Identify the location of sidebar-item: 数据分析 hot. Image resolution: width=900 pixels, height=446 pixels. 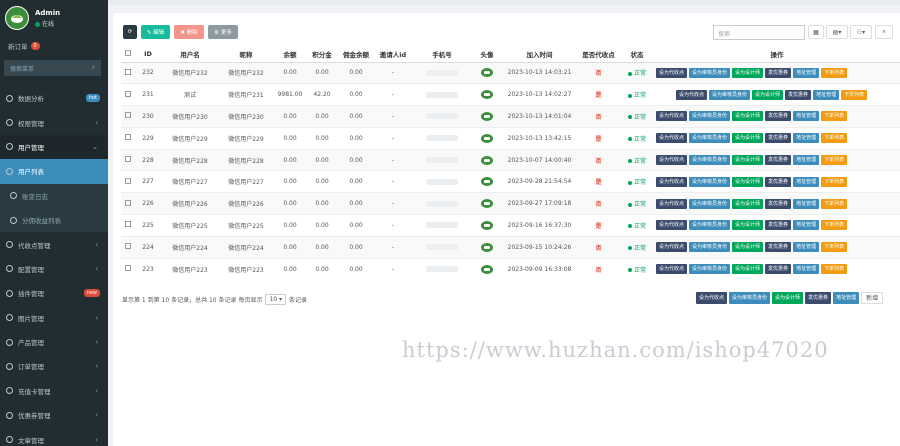
(54, 98).